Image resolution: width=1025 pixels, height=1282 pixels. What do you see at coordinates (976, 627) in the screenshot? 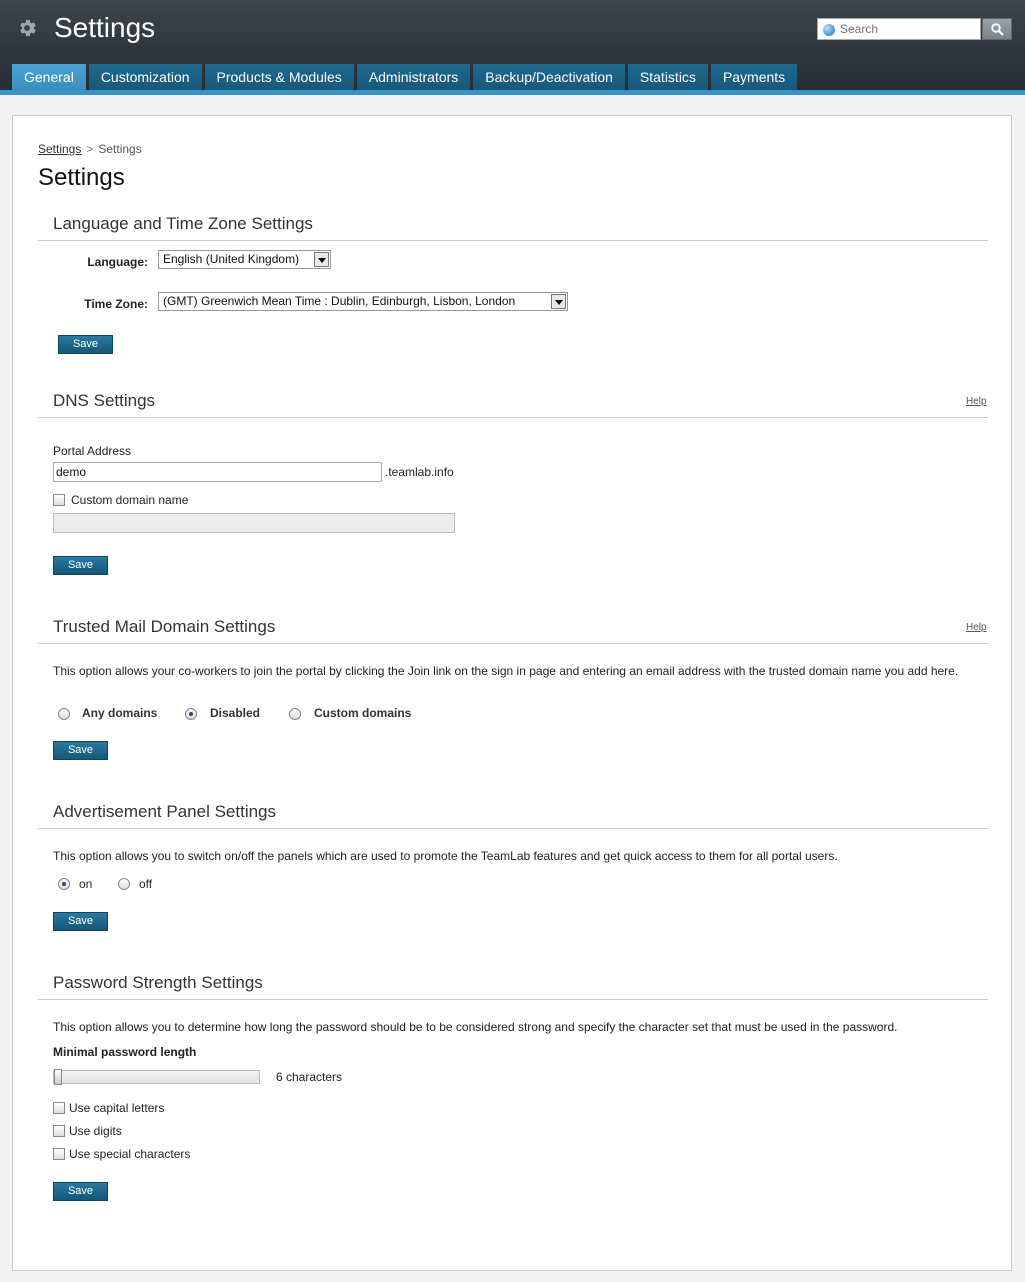
I see `trusted-help-link: Help` at bounding box center [976, 627].